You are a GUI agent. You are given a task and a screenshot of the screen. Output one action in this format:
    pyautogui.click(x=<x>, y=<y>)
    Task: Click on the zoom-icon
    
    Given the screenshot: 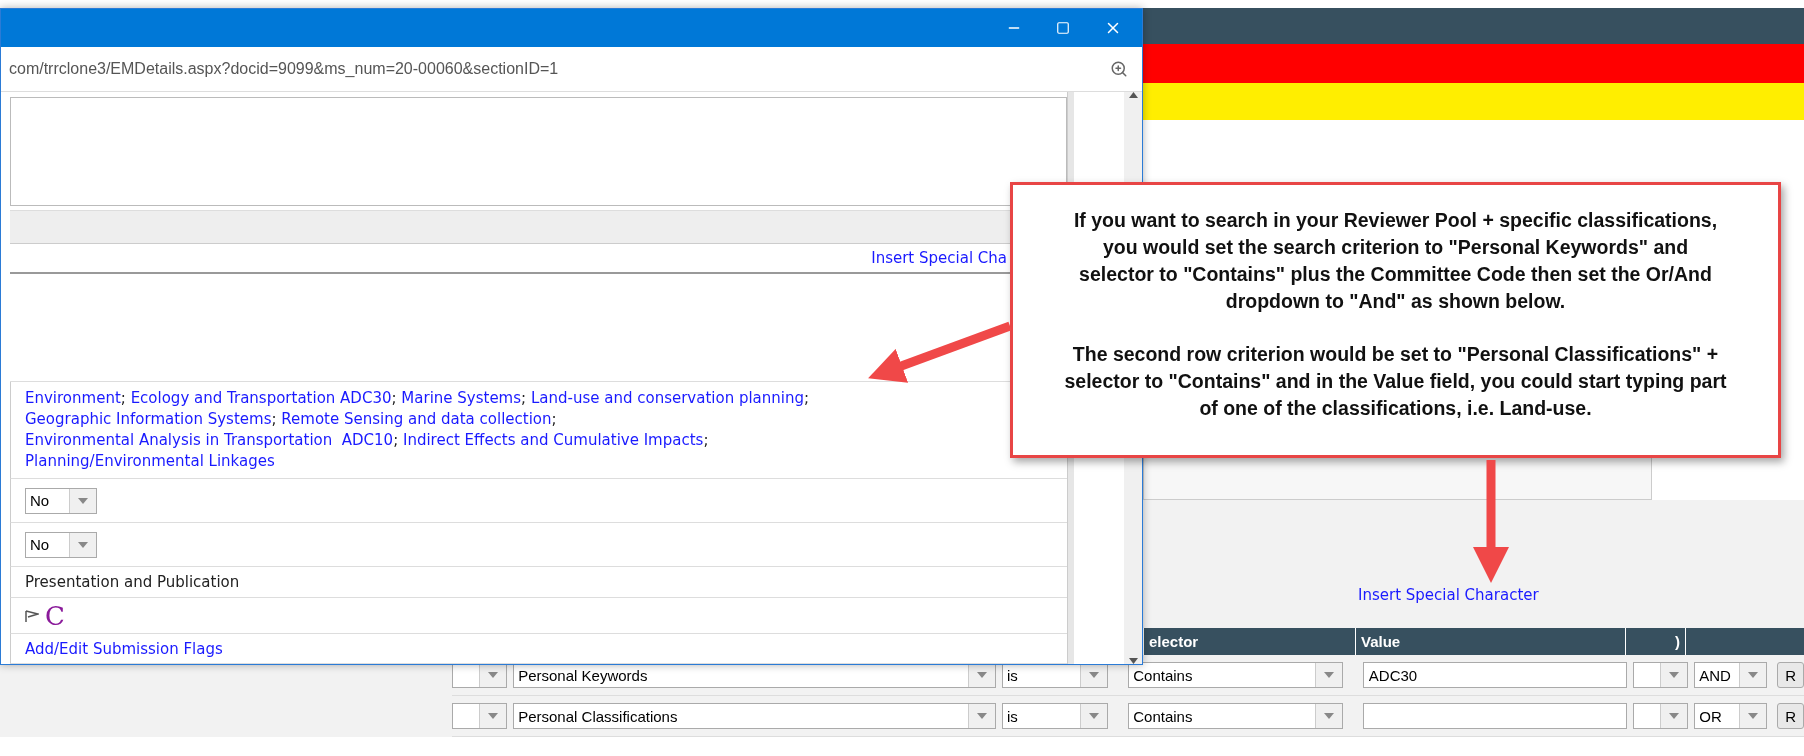 What is the action you would take?
    pyautogui.click(x=1119, y=69)
    